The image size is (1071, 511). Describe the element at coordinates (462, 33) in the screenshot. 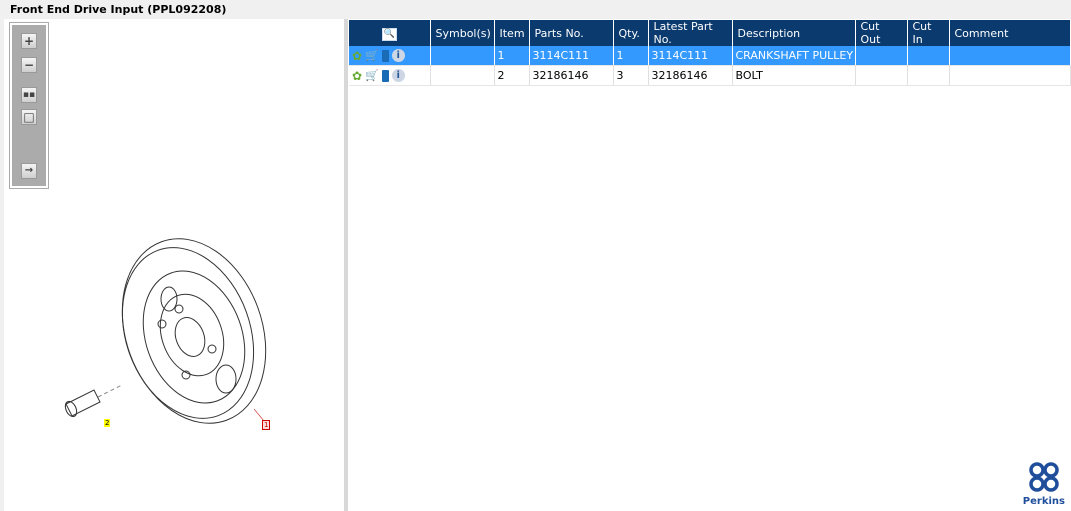

I see `header-symbols: Symbol(s)` at that location.